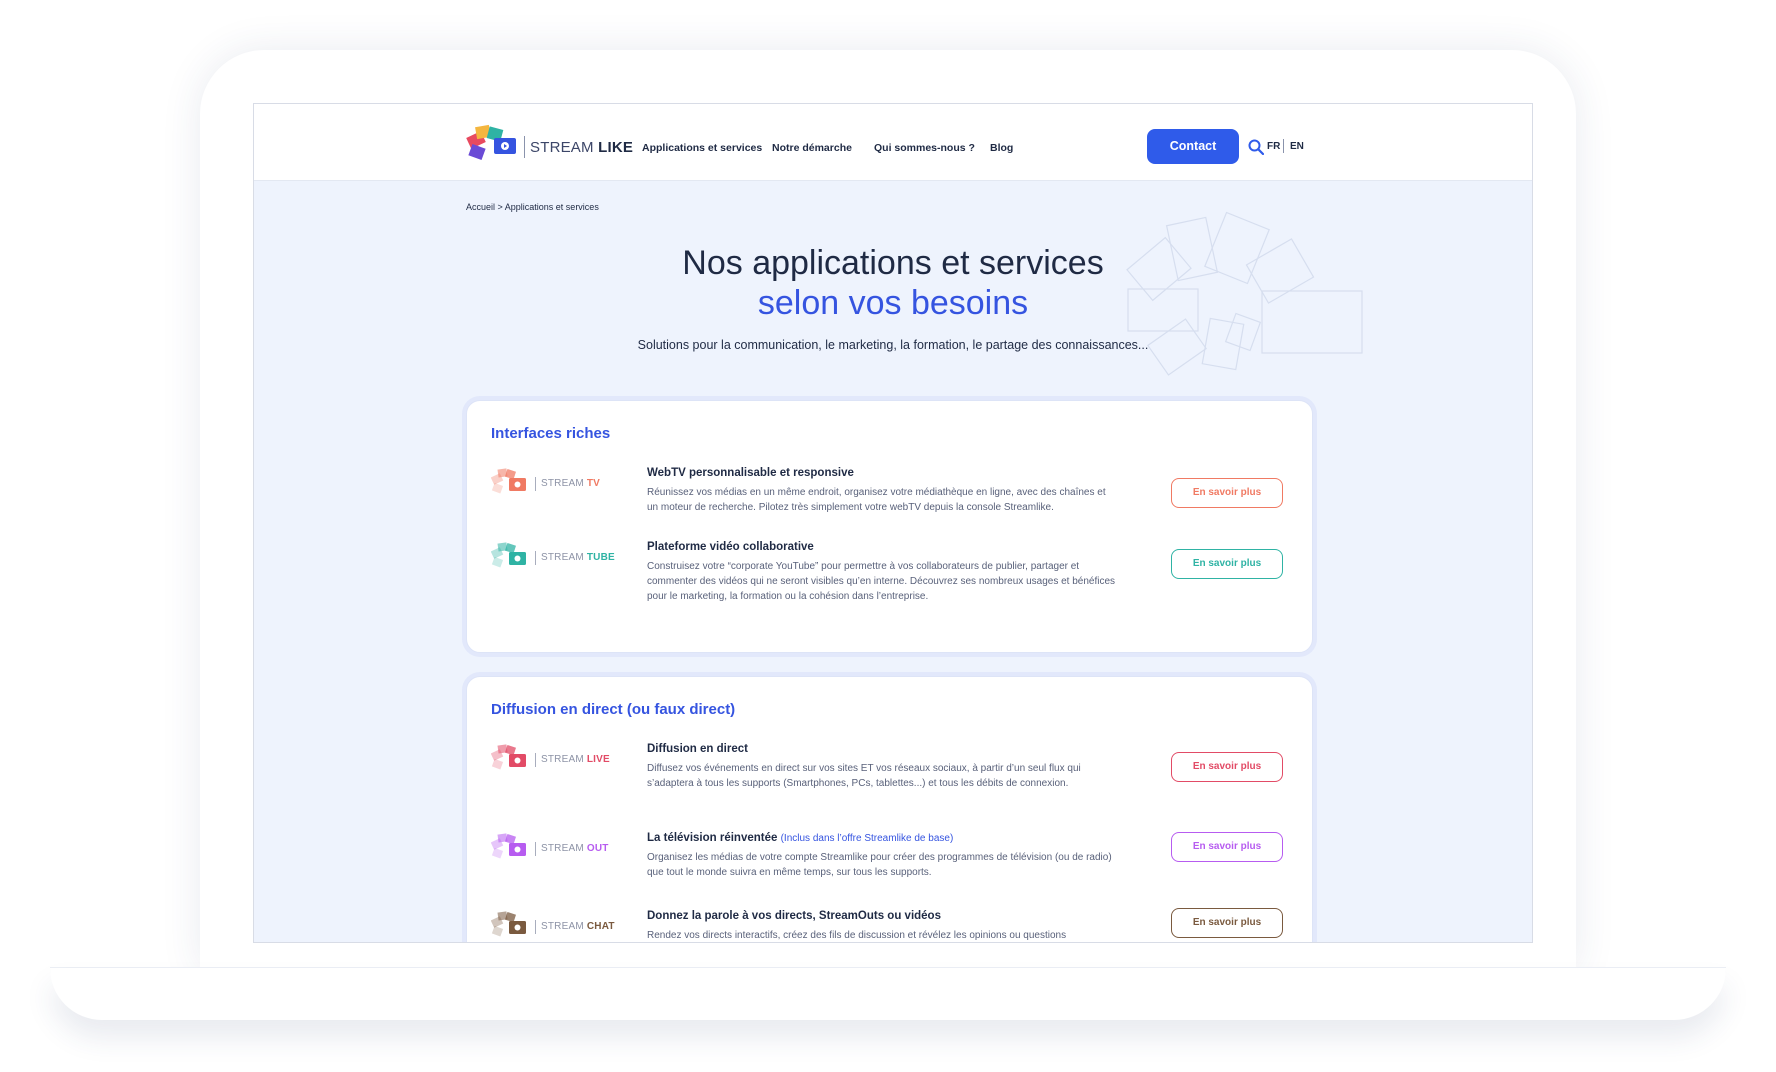 This screenshot has height=1072, width=1776. I want to click on logo-wordmark: STREAM LIKE, so click(581, 147).